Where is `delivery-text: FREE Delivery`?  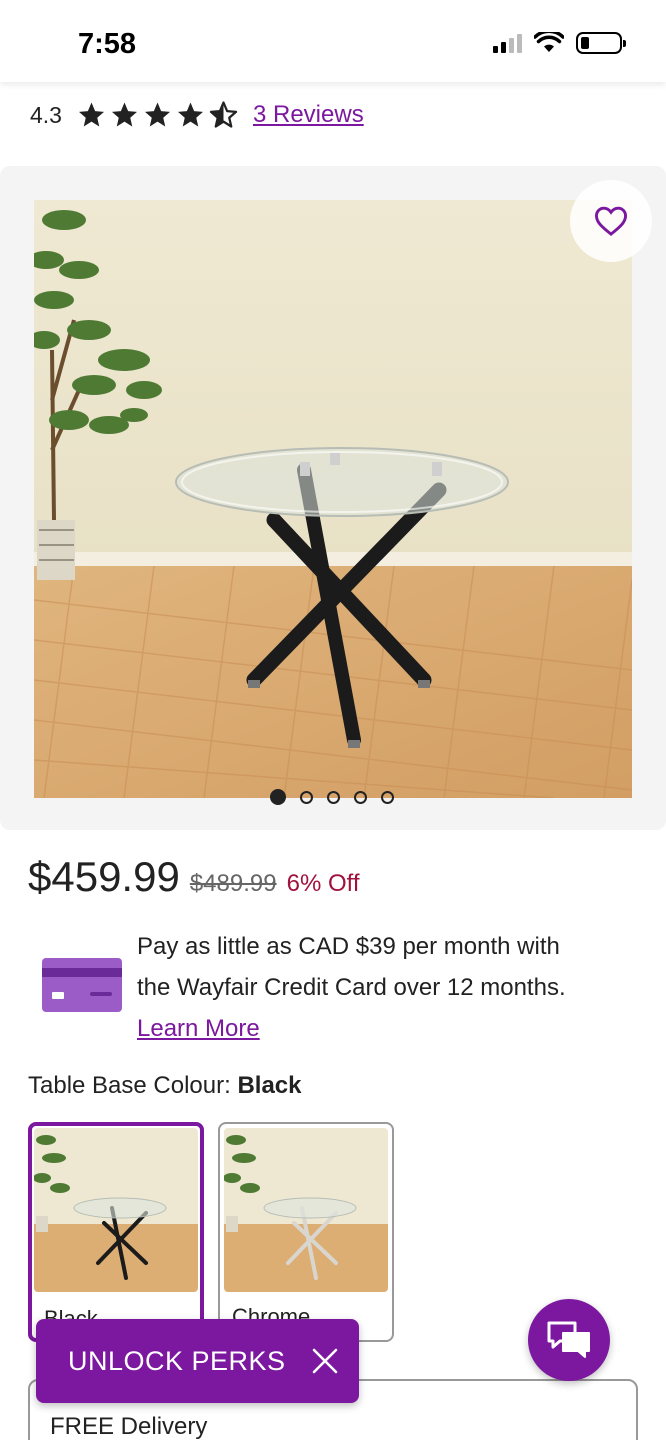 delivery-text: FREE Delivery is located at coordinates (129, 1426).